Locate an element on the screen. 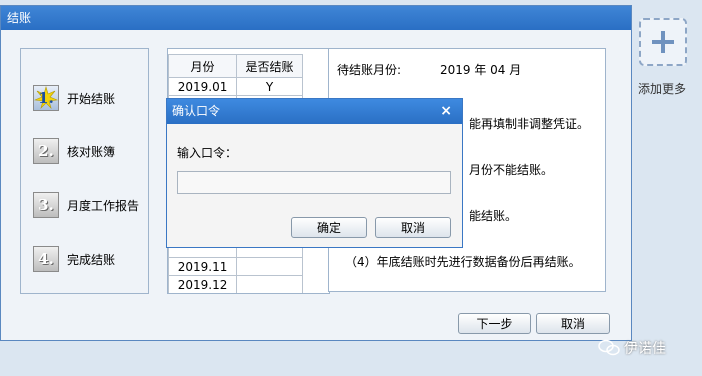  watermark: 伊诺佳 is located at coordinates (632, 348).